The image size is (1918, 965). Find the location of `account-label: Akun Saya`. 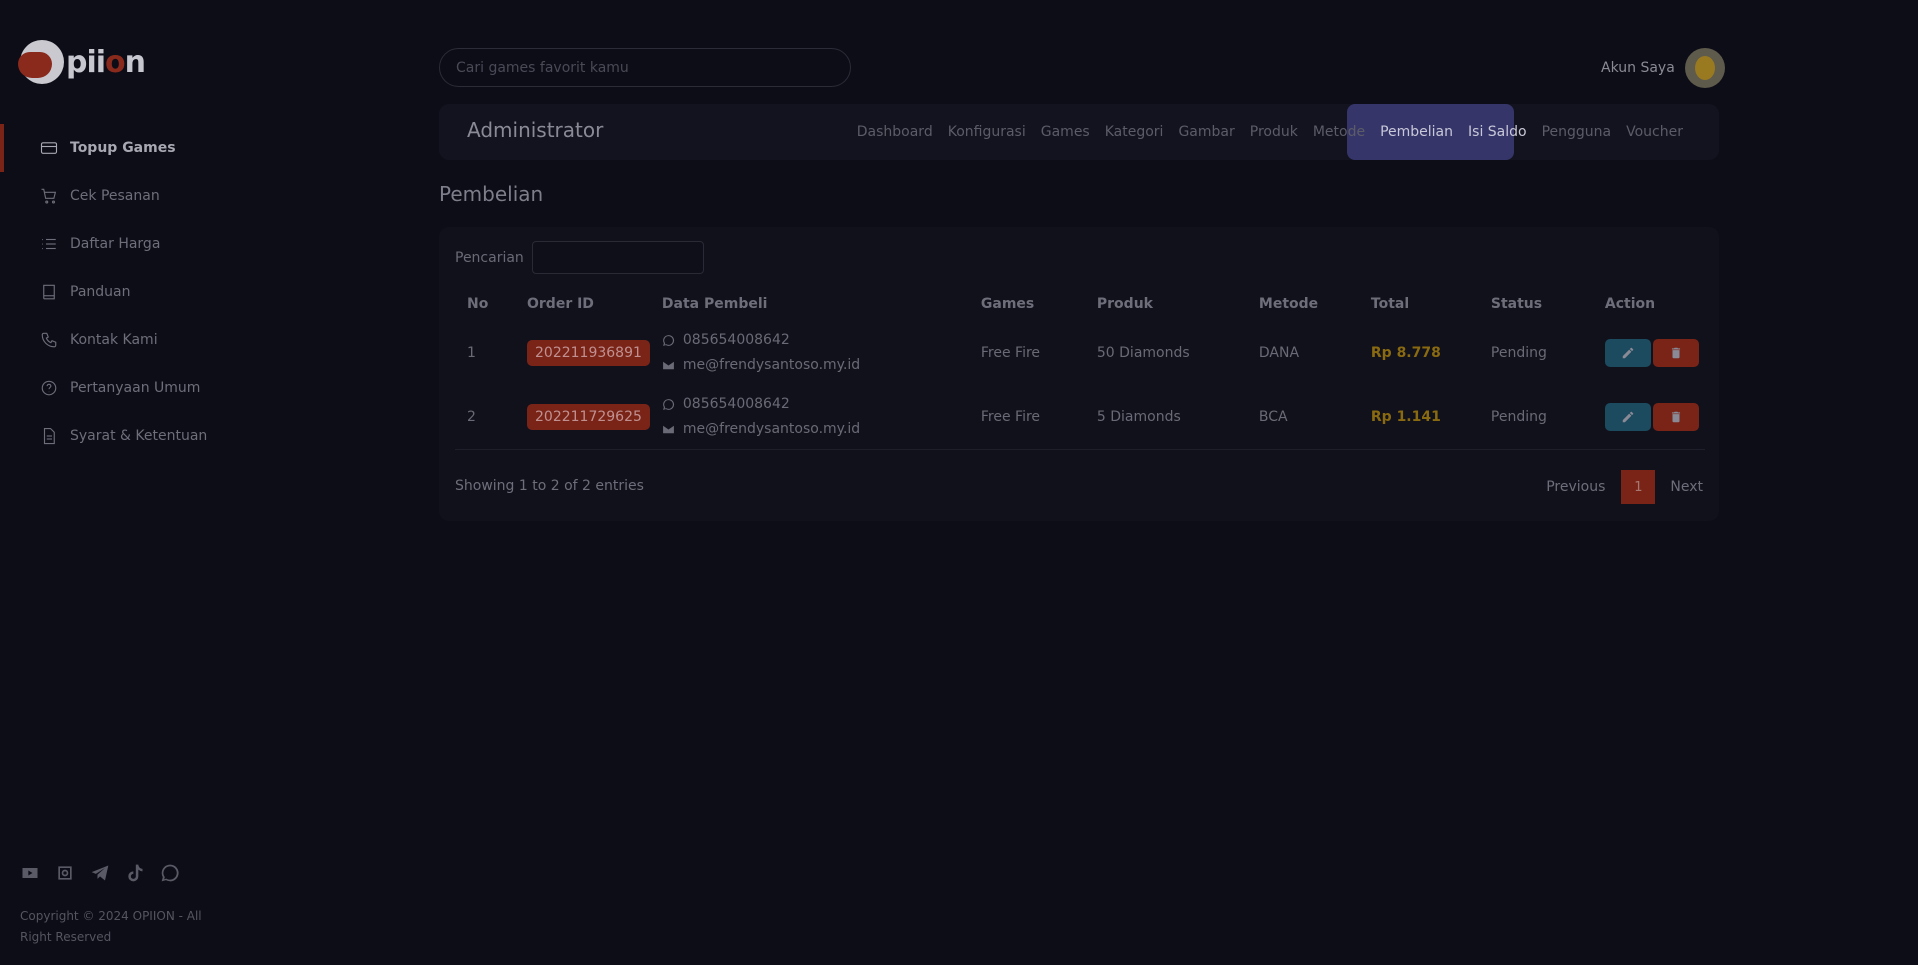

account-label: Akun Saya is located at coordinates (1638, 68).